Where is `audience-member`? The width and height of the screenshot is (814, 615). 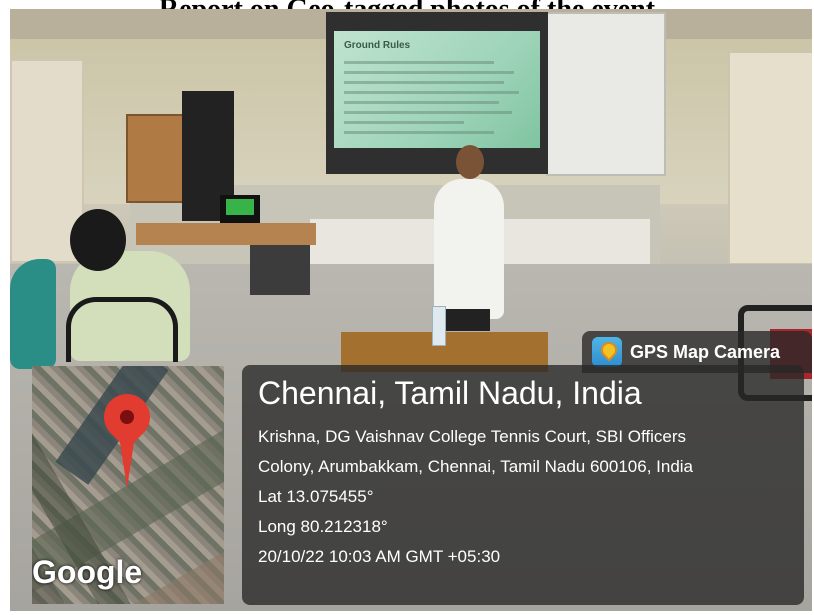 audience-member is located at coordinates (33, 314).